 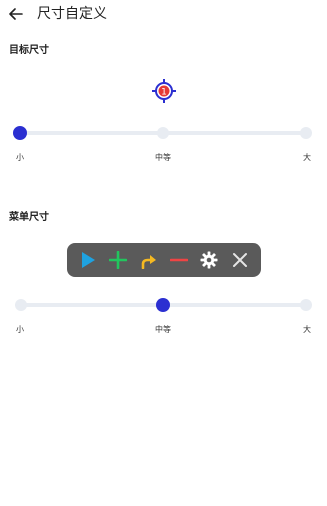 I want to click on arrow-left-icon, so click(x=16, y=14).